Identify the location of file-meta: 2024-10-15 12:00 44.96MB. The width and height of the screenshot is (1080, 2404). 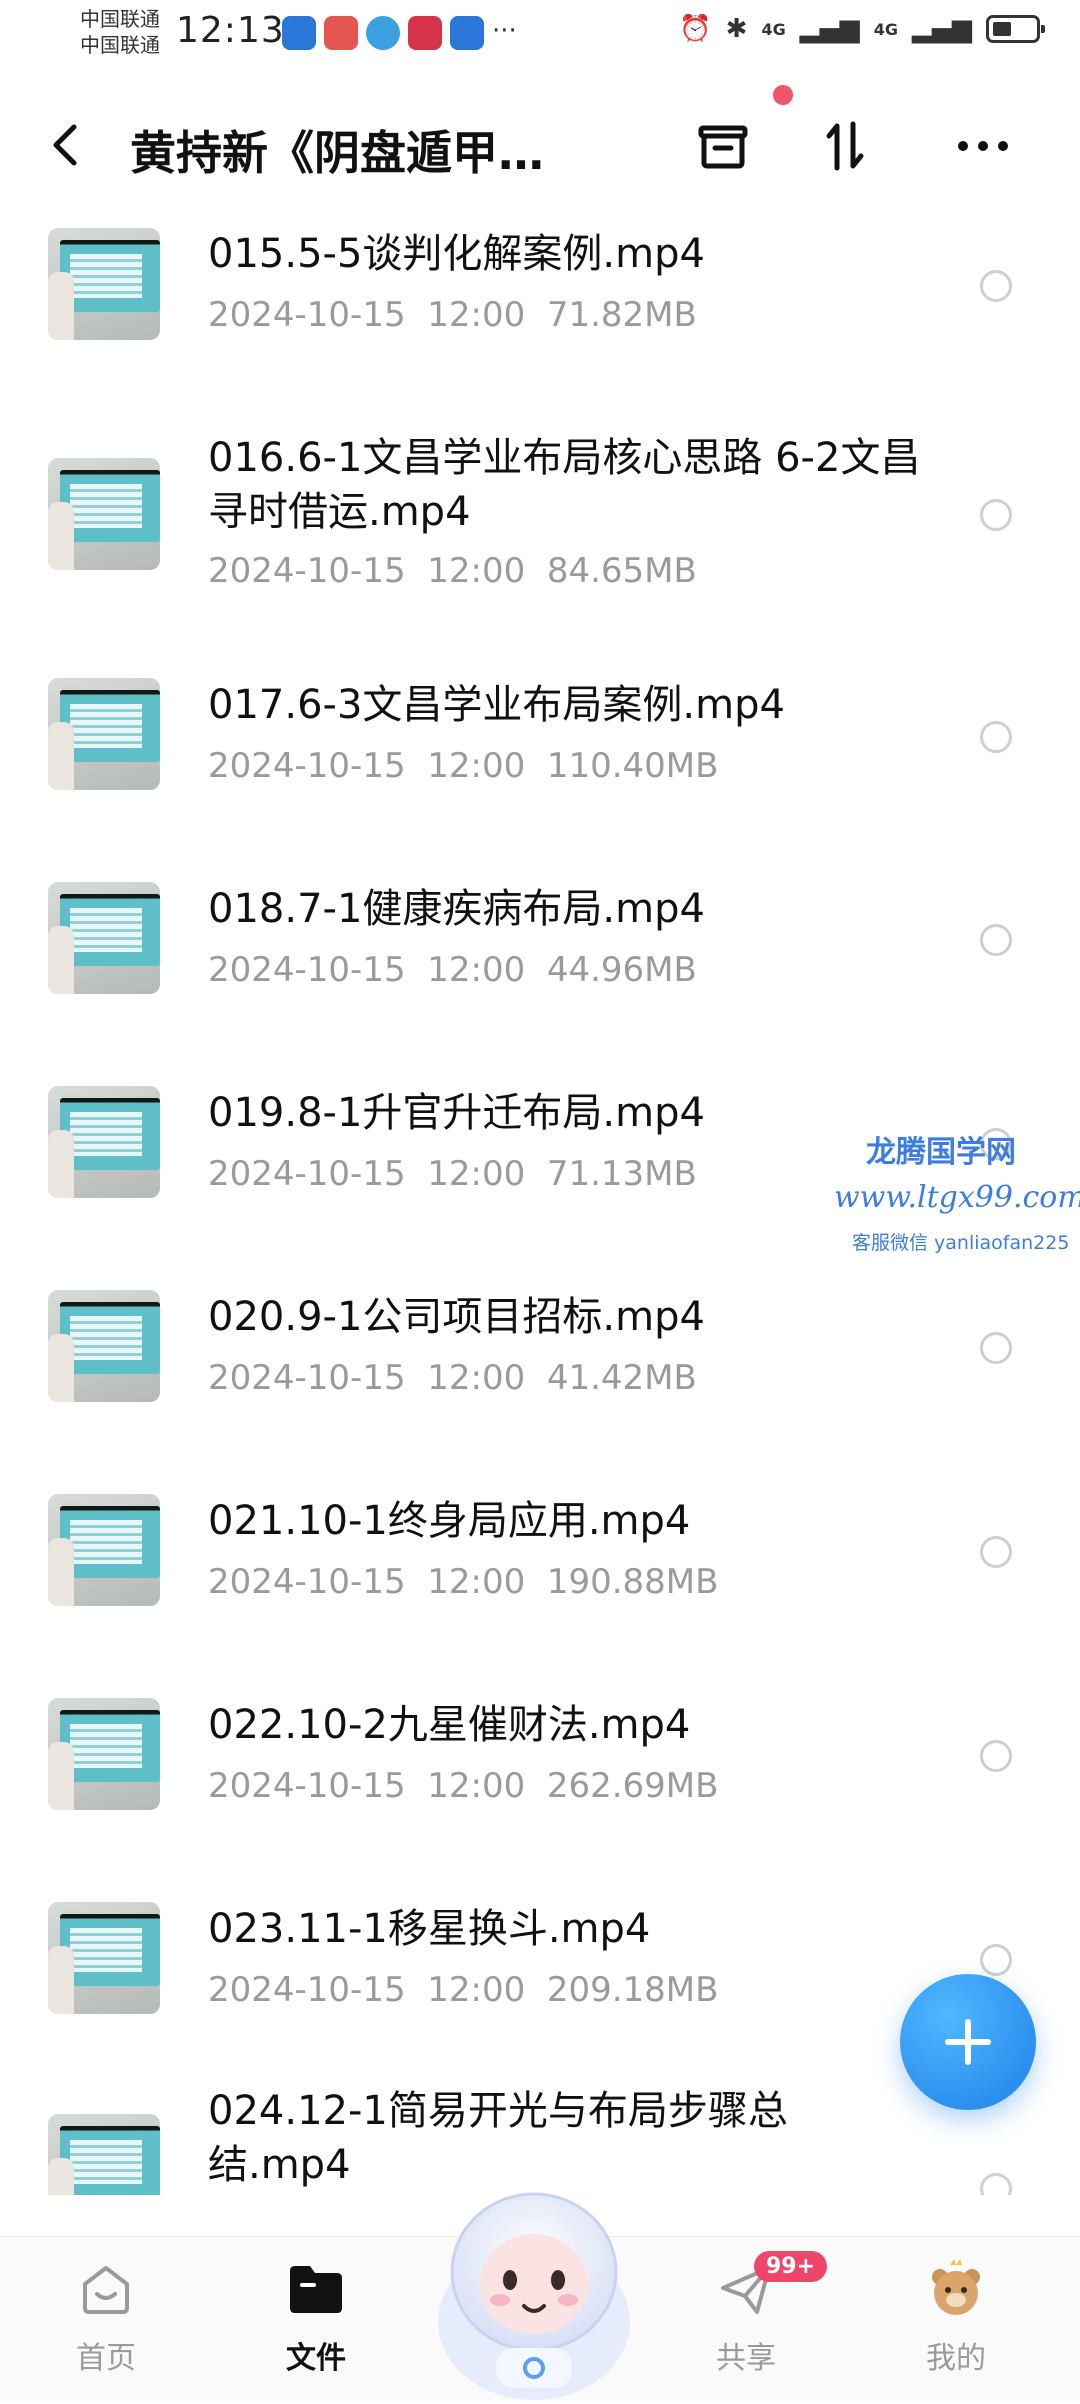
(452, 970).